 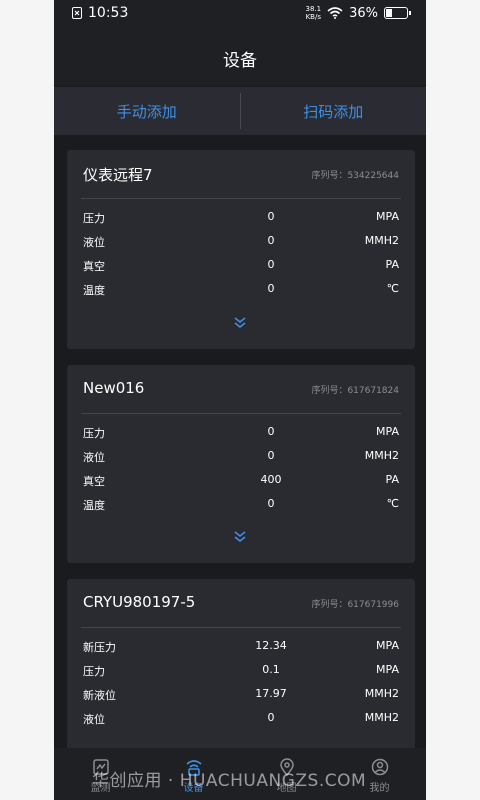 I want to click on user-icon, so click(x=379, y=767).